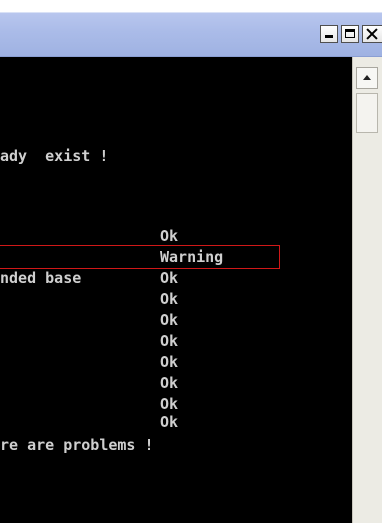  What do you see at coordinates (191, 34) in the screenshot?
I see `window-title-bar` at bounding box center [191, 34].